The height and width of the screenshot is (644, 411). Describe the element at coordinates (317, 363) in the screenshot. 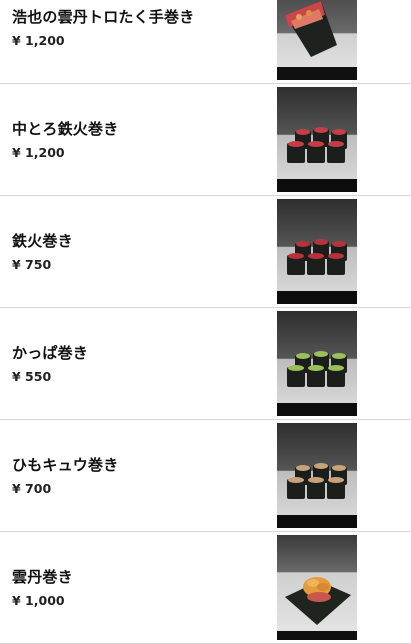

I see `kappa-maki-photo` at that location.